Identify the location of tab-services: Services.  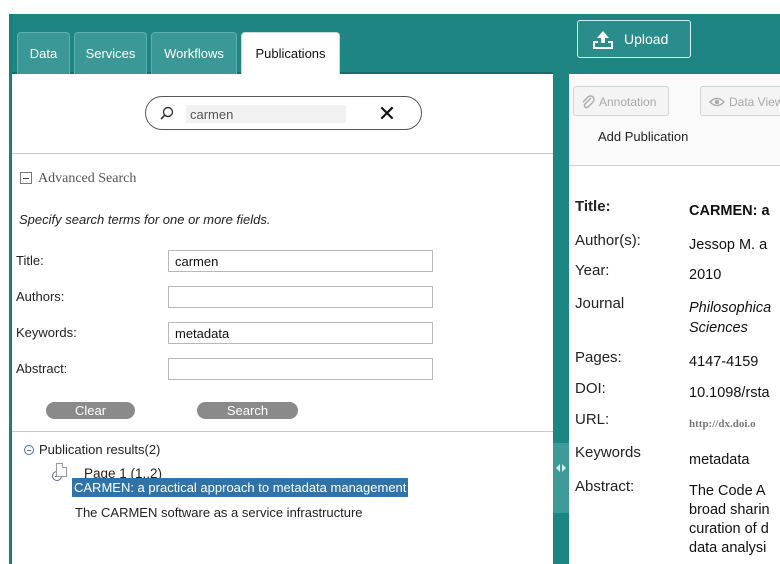
(110, 53).